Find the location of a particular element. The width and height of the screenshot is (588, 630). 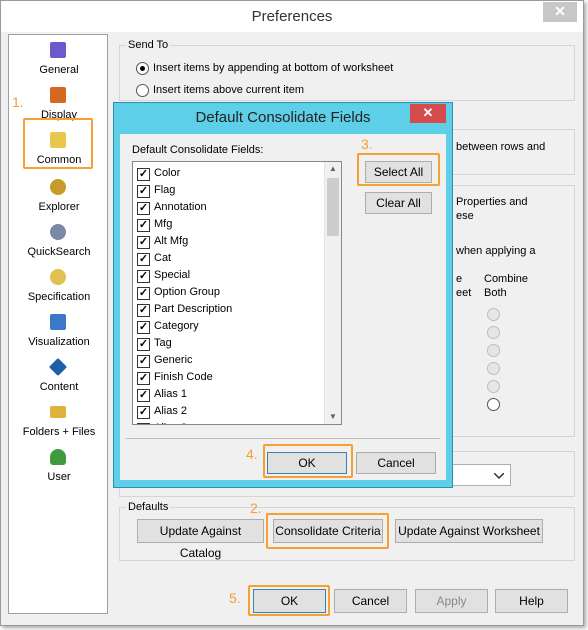

append-bottom-radio is located at coordinates (142, 68).